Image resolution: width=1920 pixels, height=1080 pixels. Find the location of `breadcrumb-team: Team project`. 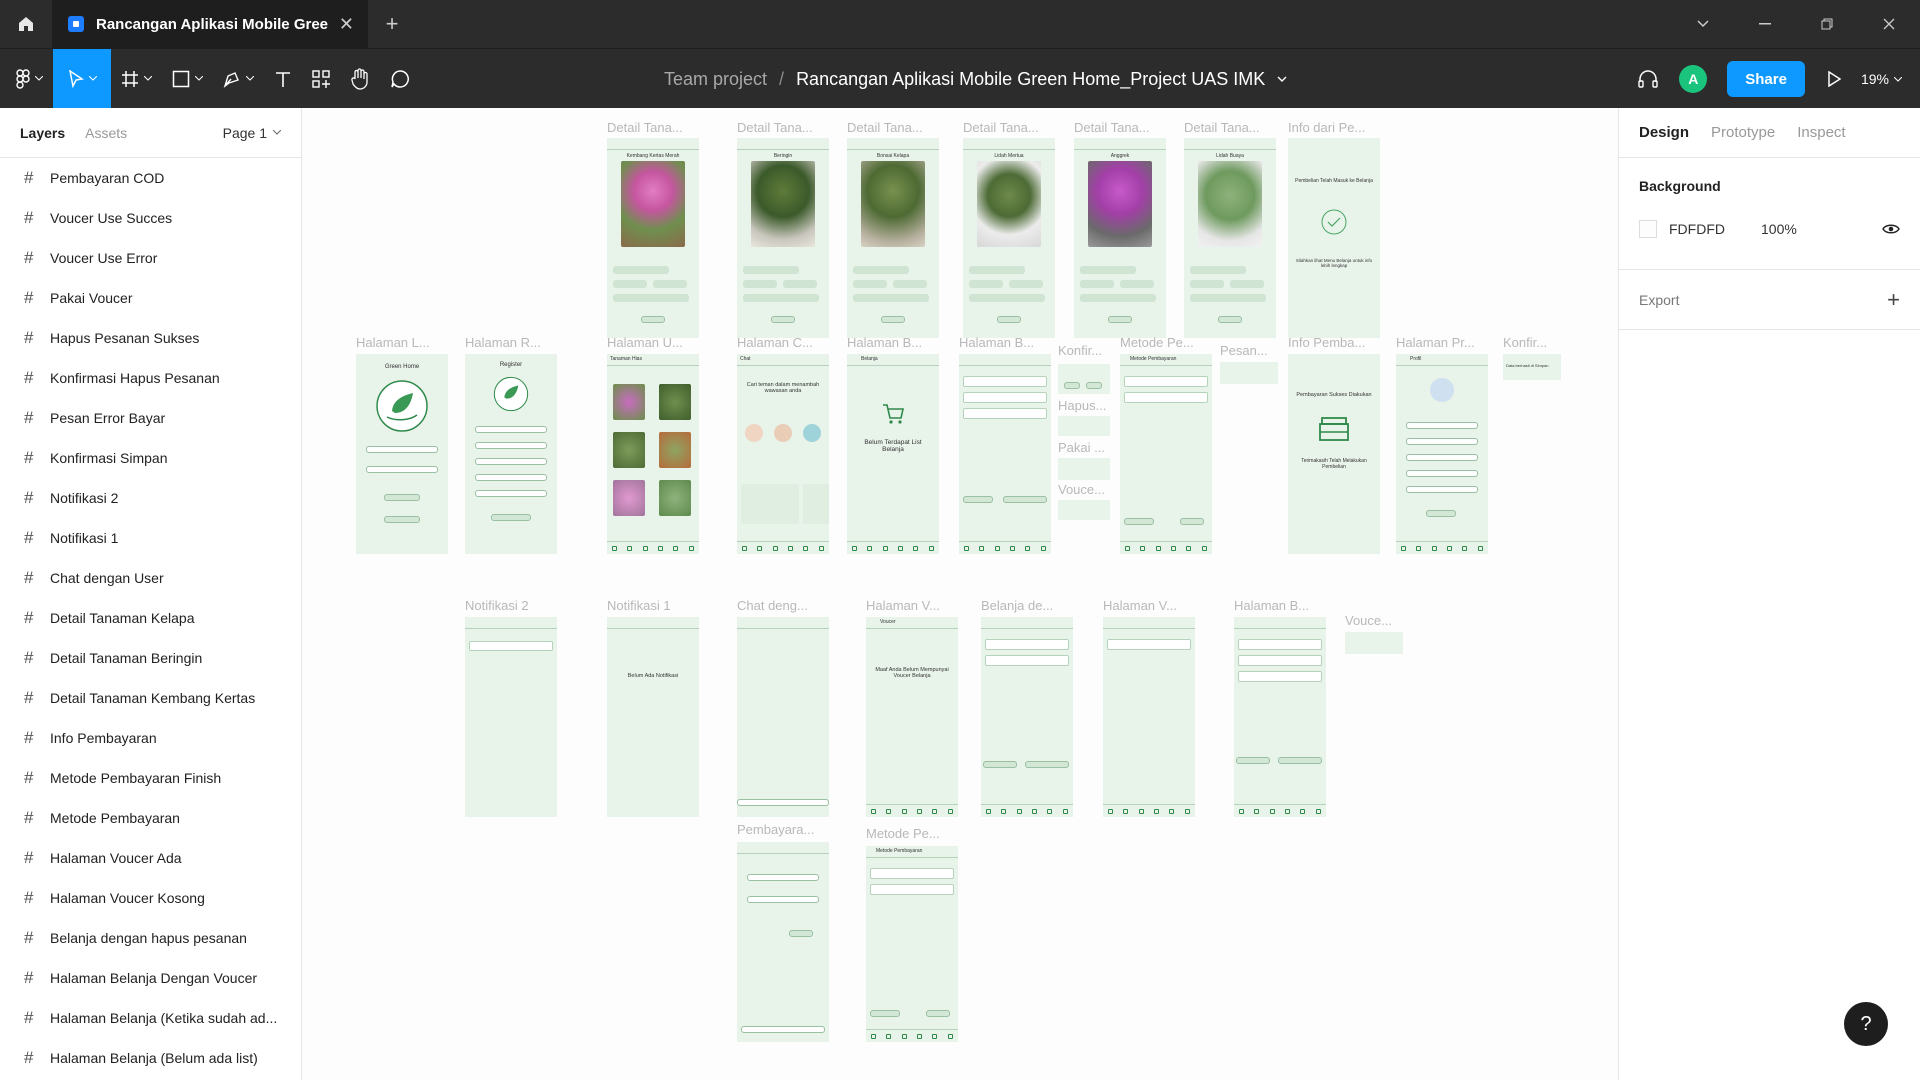

breadcrumb-team: Team project is located at coordinates (715, 79).